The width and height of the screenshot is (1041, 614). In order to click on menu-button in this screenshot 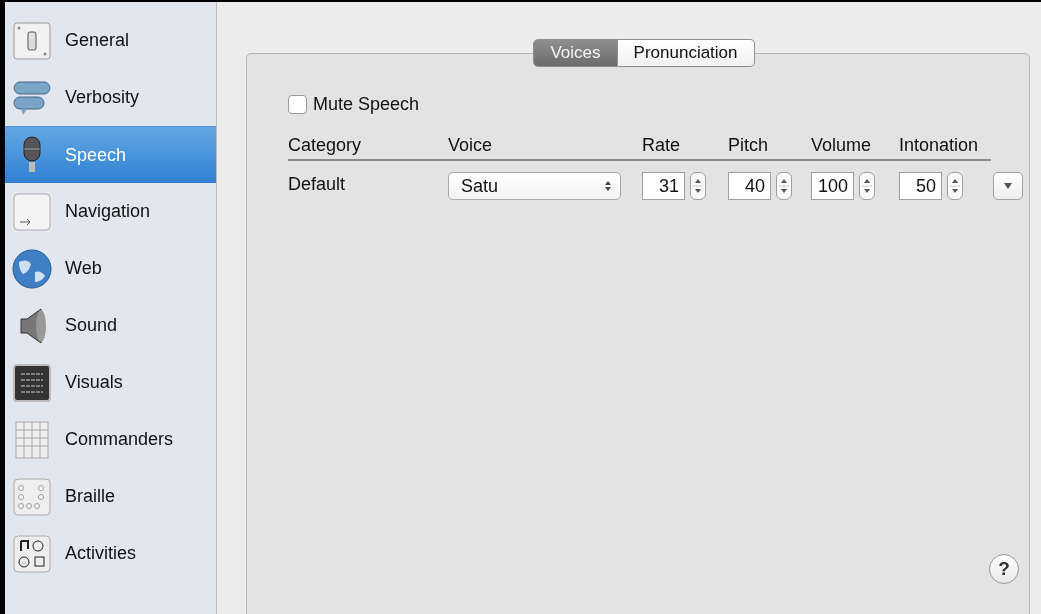, I will do `click(1008, 186)`.